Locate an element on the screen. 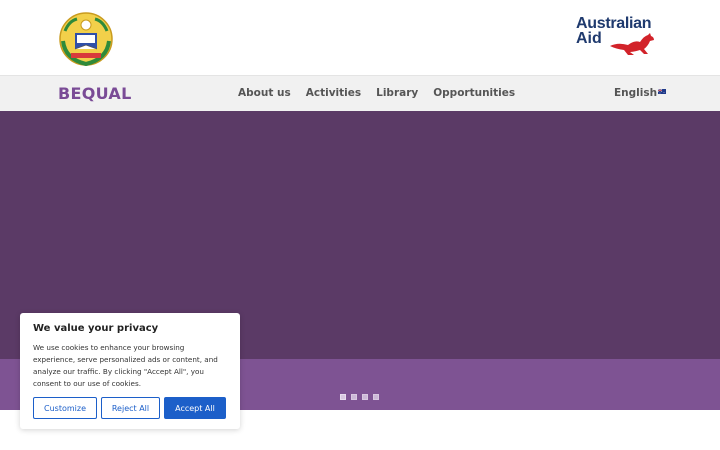 The image size is (720, 450). language-switcher: English is located at coordinates (640, 93).